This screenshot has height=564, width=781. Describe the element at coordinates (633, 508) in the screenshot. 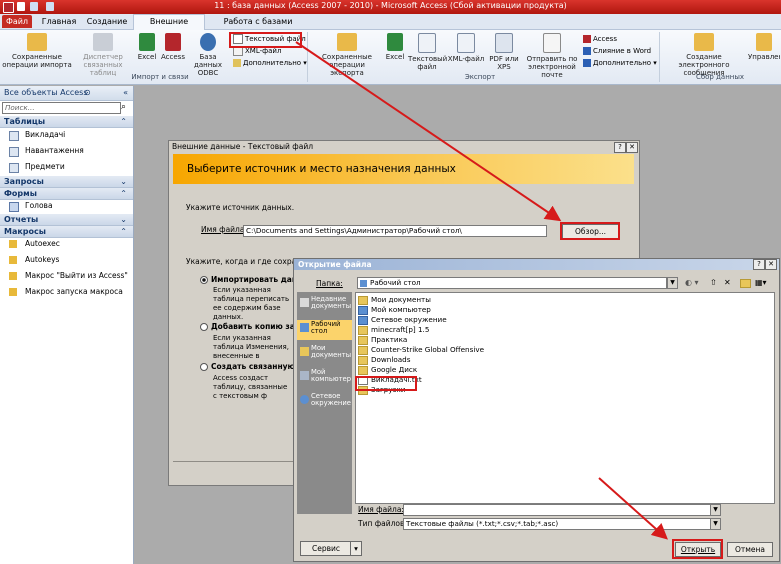

I see `arrow-to-open` at that location.